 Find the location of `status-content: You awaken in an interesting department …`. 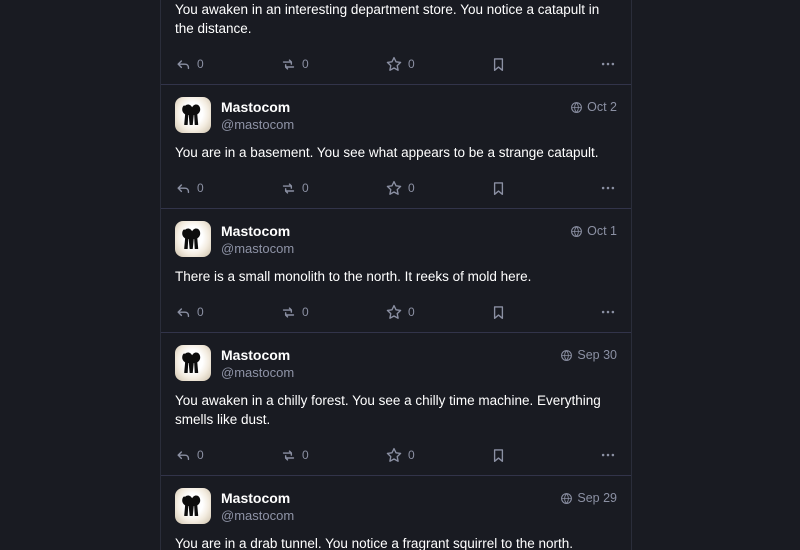

status-content: You awaken in an interesting department … is located at coordinates (387, 19).